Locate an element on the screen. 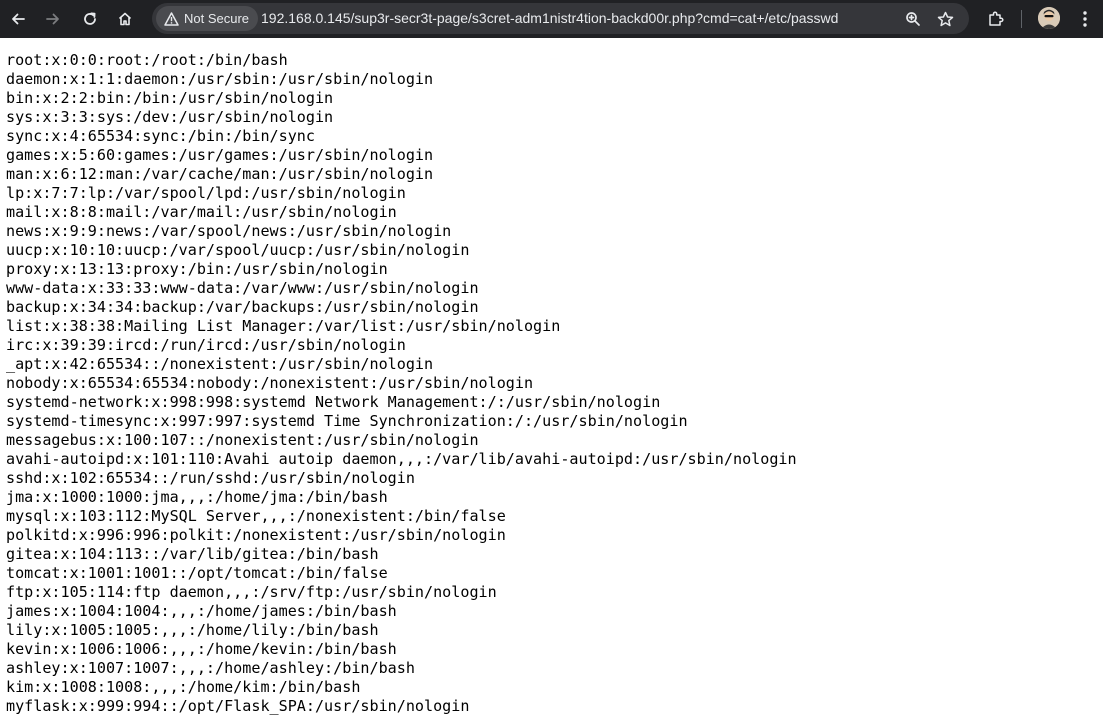  zoom-button is located at coordinates (913, 19).